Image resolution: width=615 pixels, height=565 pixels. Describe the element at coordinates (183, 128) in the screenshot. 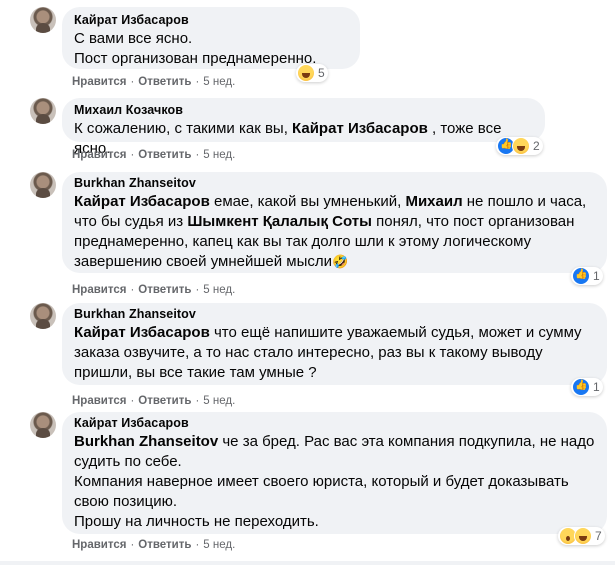

I see `text-segment: К сожалению, с такими как вы,` at that location.